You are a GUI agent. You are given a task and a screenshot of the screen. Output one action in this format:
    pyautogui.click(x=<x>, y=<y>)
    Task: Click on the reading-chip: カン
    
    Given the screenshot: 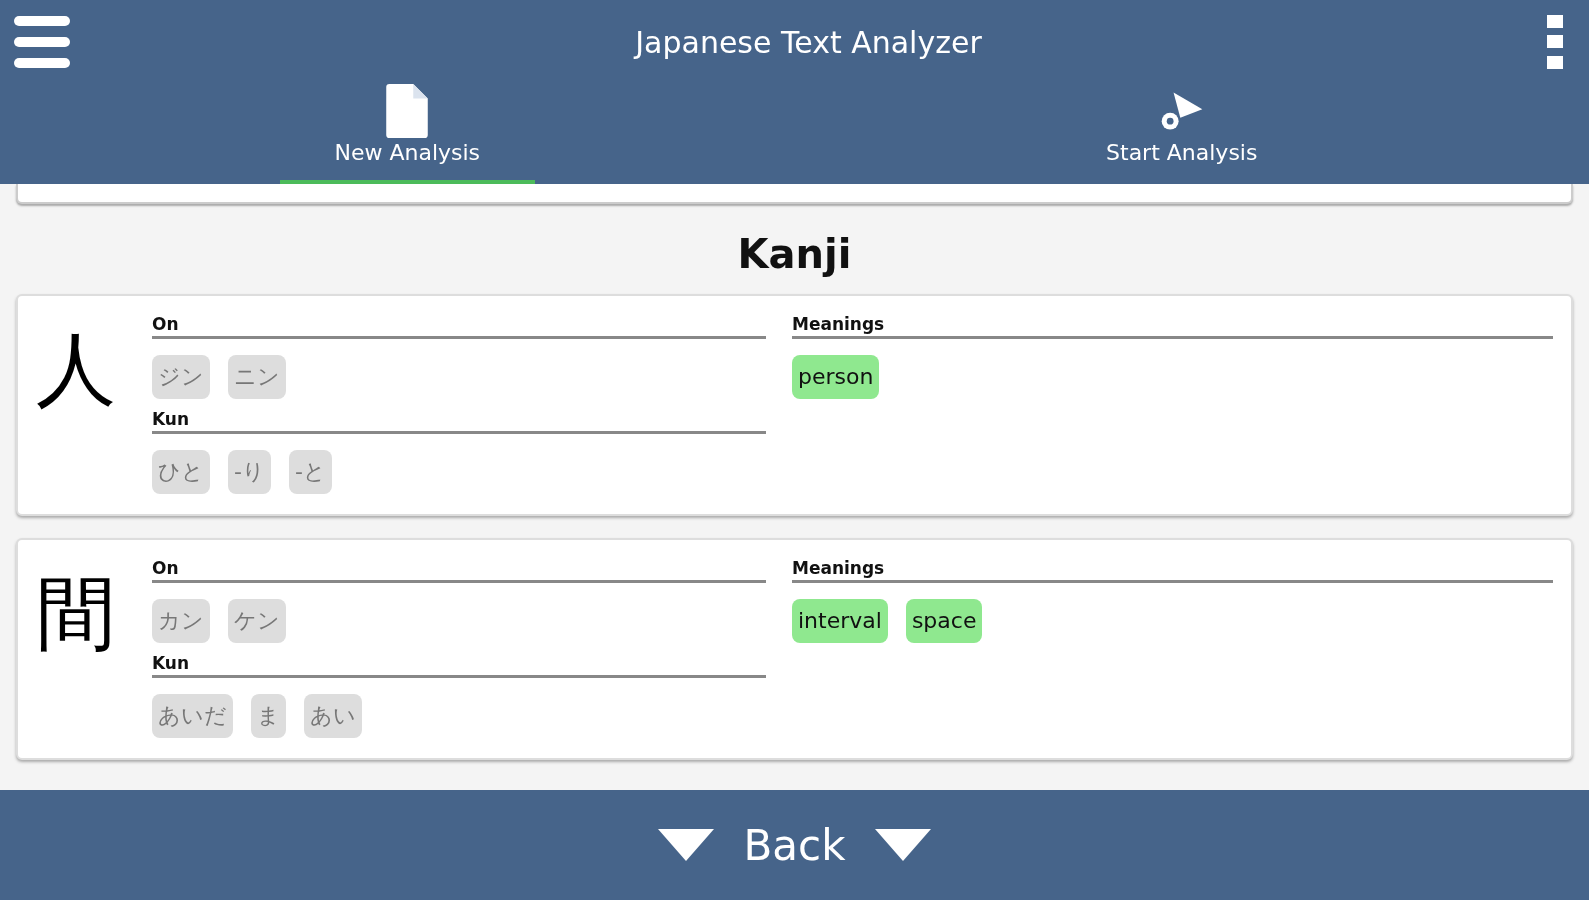 What is the action you would take?
    pyautogui.click(x=181, y=621)
    